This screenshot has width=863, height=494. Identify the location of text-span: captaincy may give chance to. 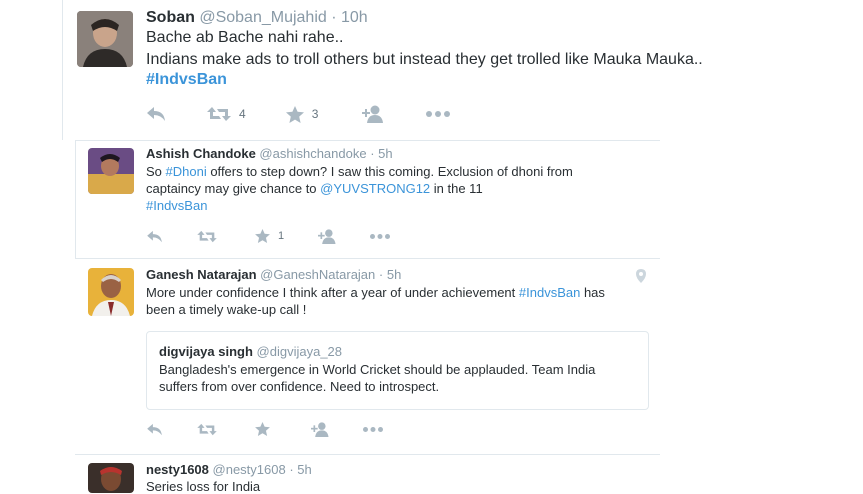
(233, 188).